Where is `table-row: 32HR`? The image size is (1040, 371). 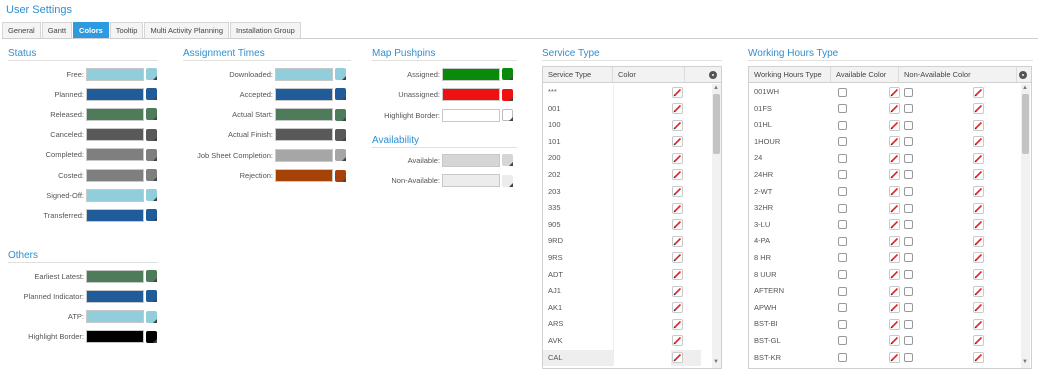
table-row: 32HR is located at coordinates (876, 208).